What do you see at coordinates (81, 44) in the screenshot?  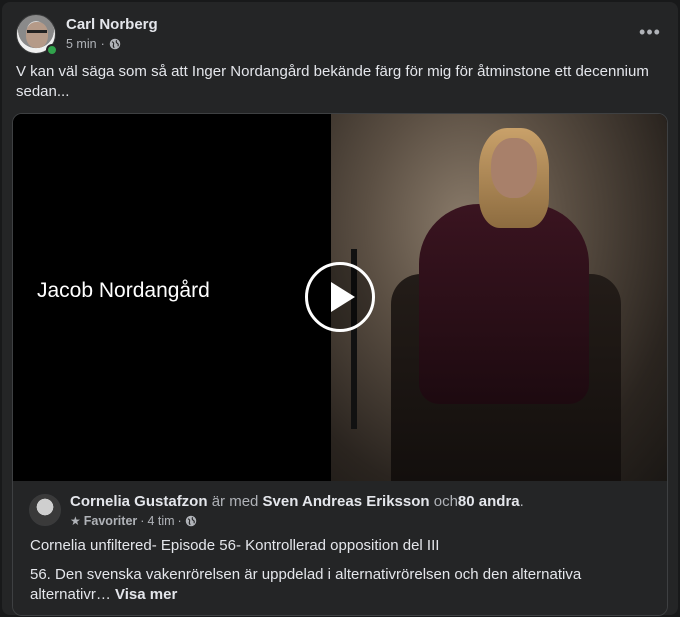 I see `post-time: 5 min` at bounding box center [81, 44].